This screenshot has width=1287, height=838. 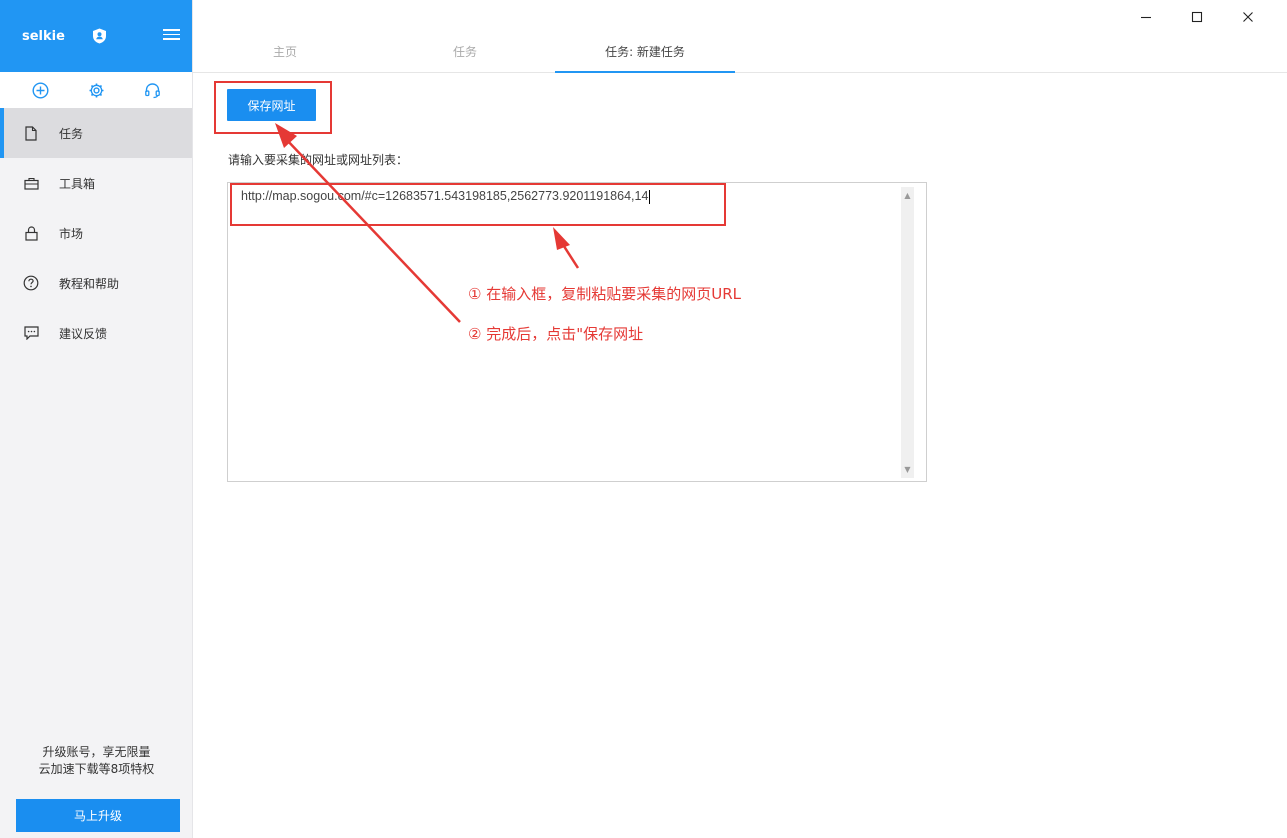 I want to click on brand-header: selkie, so click(x=96, y=36).